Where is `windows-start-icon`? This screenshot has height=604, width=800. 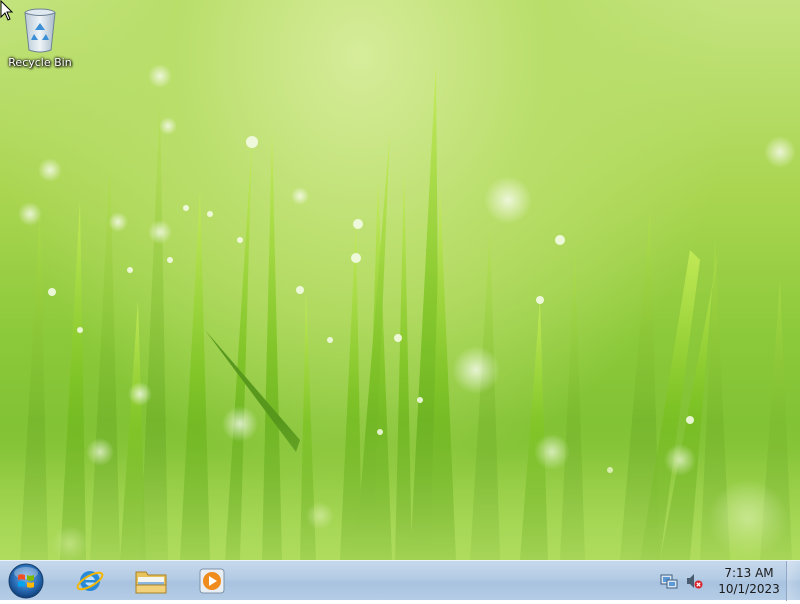
windows-start-icon is located at coordinates (26, 581).